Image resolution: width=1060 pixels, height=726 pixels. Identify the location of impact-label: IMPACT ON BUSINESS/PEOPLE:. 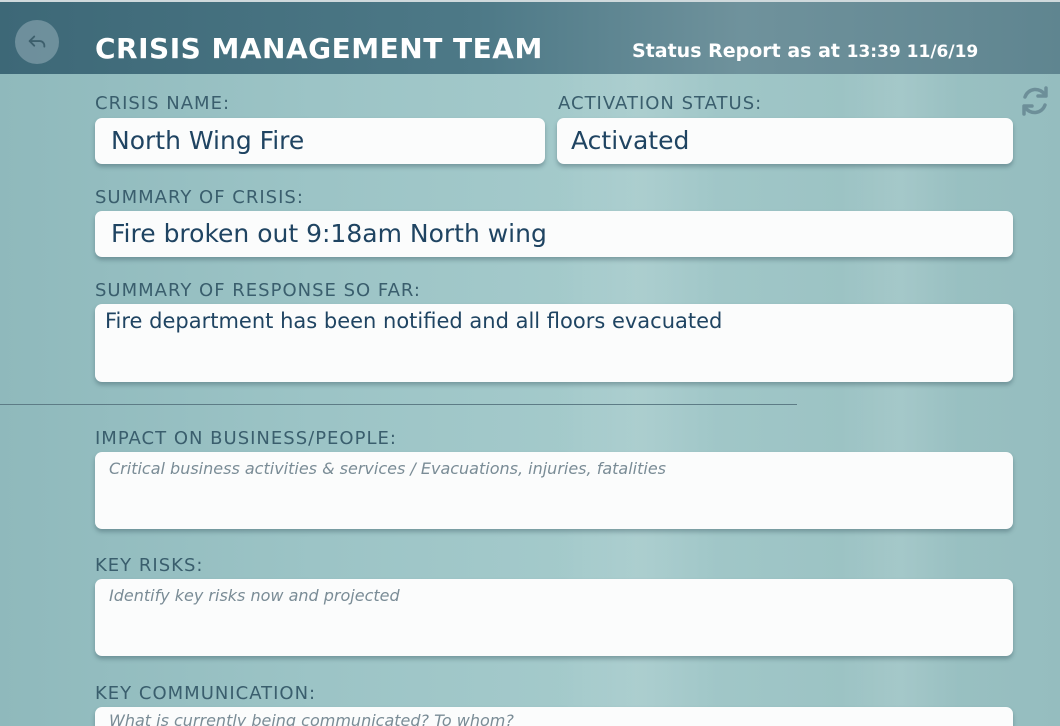
(246, 438).